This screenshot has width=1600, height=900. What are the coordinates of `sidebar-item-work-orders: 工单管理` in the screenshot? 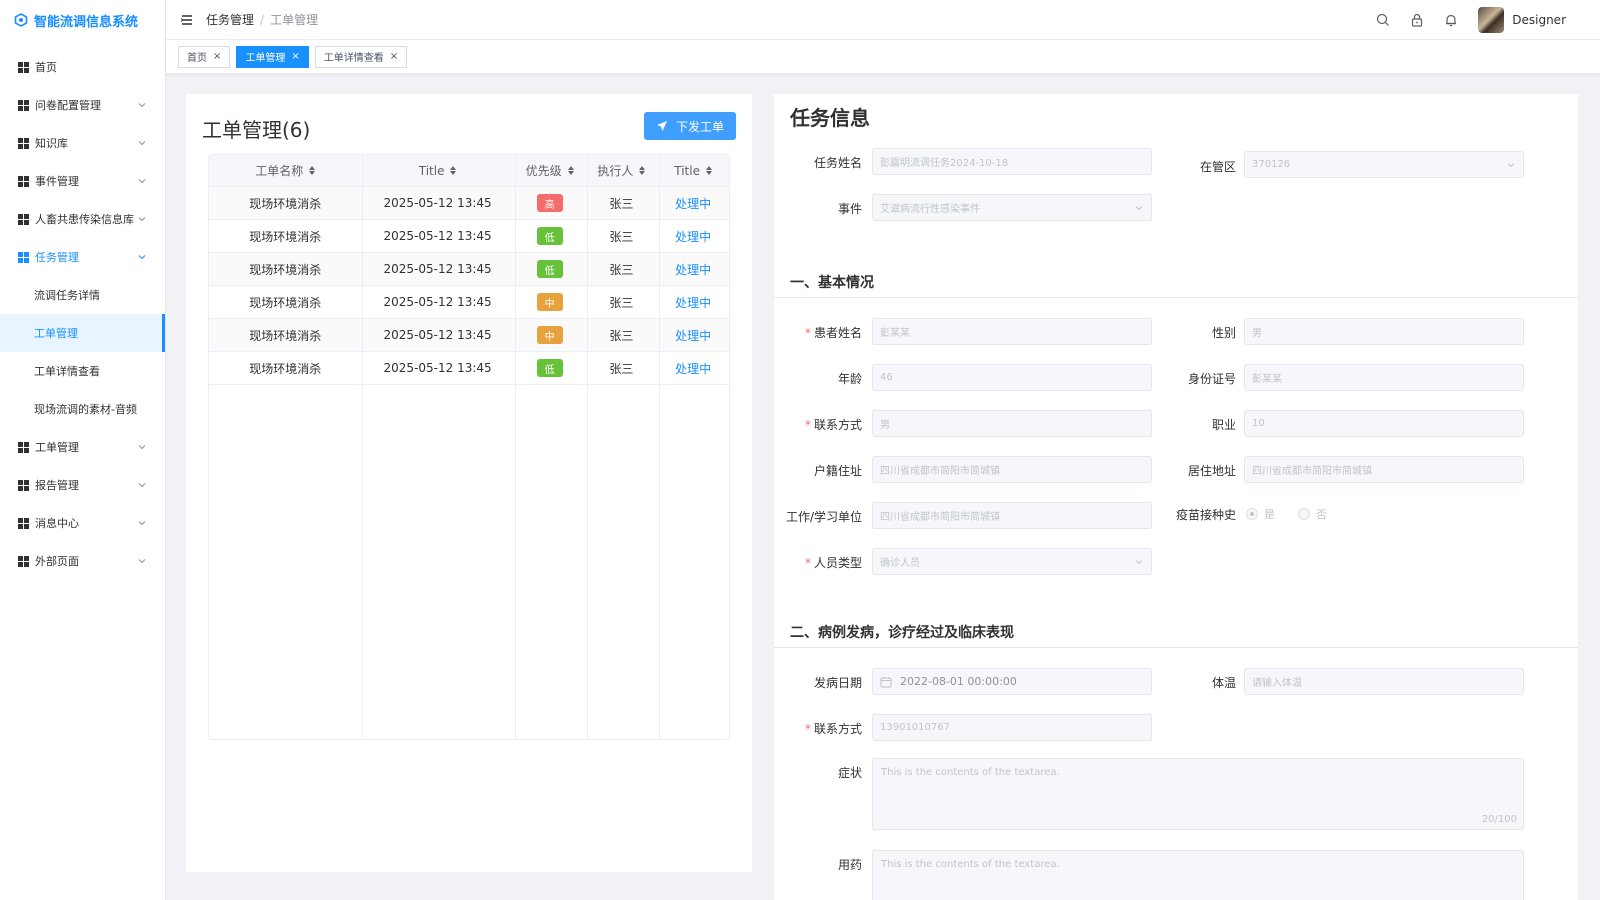 It's located at (82, 447).